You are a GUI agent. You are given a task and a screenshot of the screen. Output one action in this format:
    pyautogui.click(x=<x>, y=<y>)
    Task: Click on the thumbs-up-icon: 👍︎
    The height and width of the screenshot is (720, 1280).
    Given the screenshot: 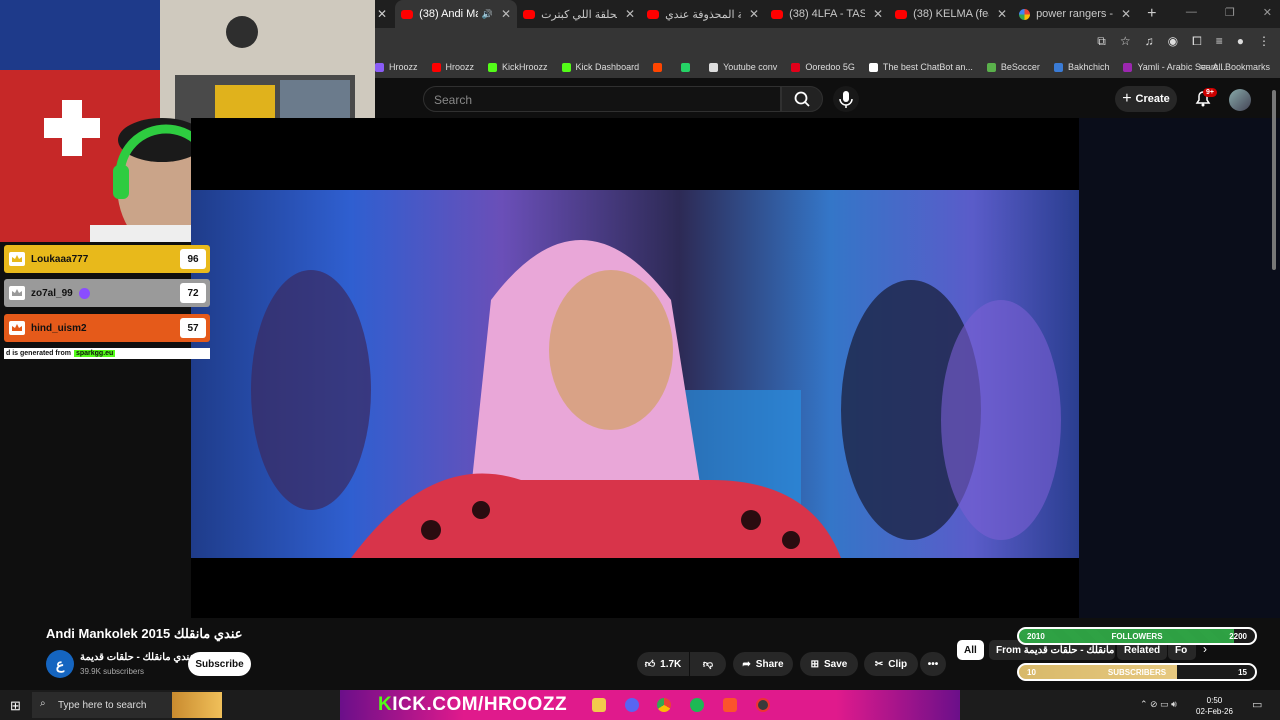 What is the action you would take?
    pyautogui.click(x=650, y=664)
    